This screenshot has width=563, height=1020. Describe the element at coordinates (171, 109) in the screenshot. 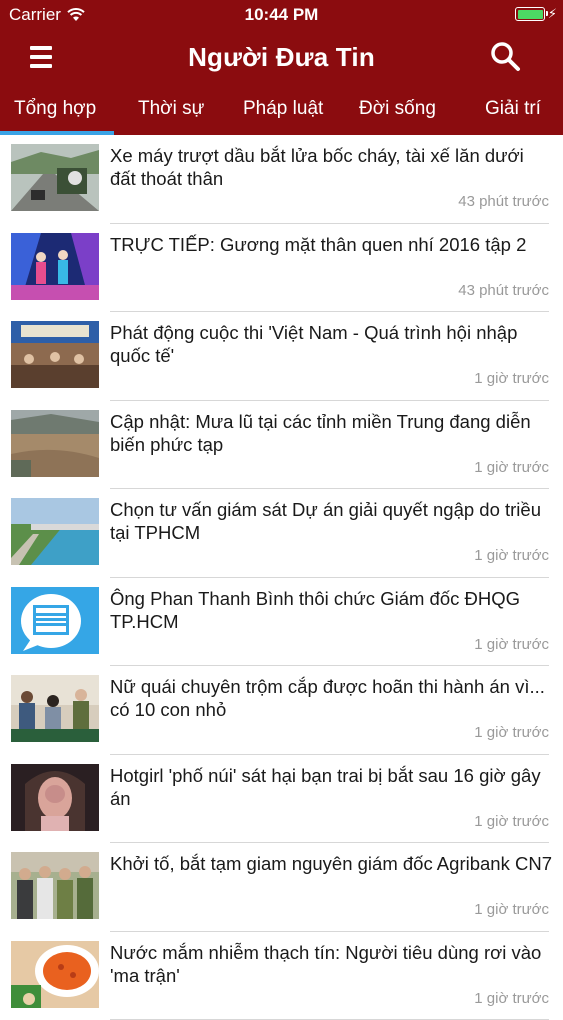

I see `tab-thoi-su: Thời sự` at that location.